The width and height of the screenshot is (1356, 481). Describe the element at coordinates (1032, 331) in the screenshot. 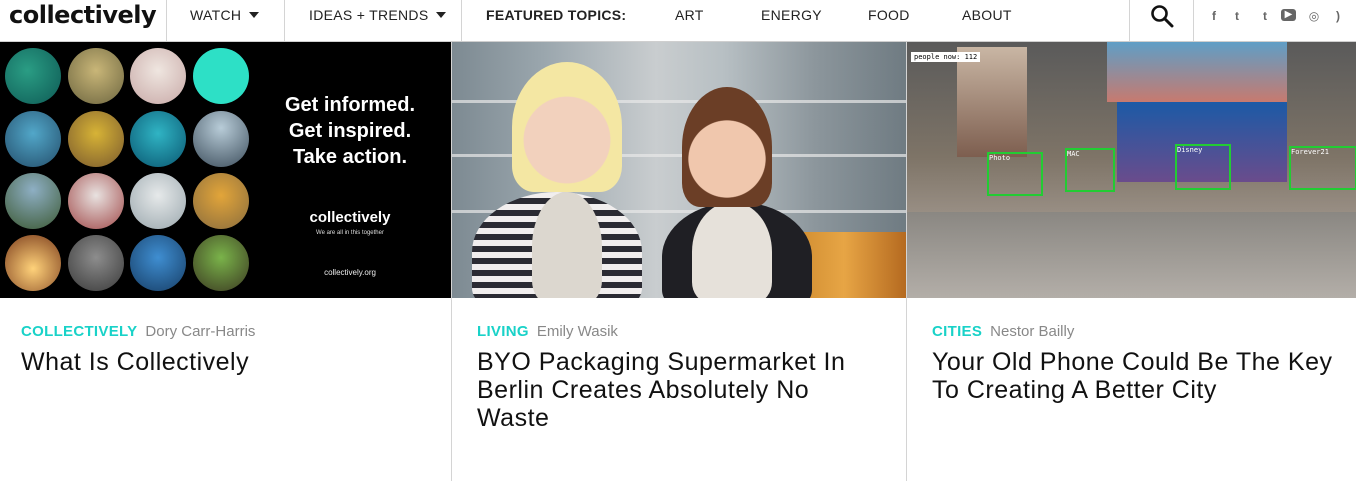

I see `author-link: Nestor Bailly` at that location.